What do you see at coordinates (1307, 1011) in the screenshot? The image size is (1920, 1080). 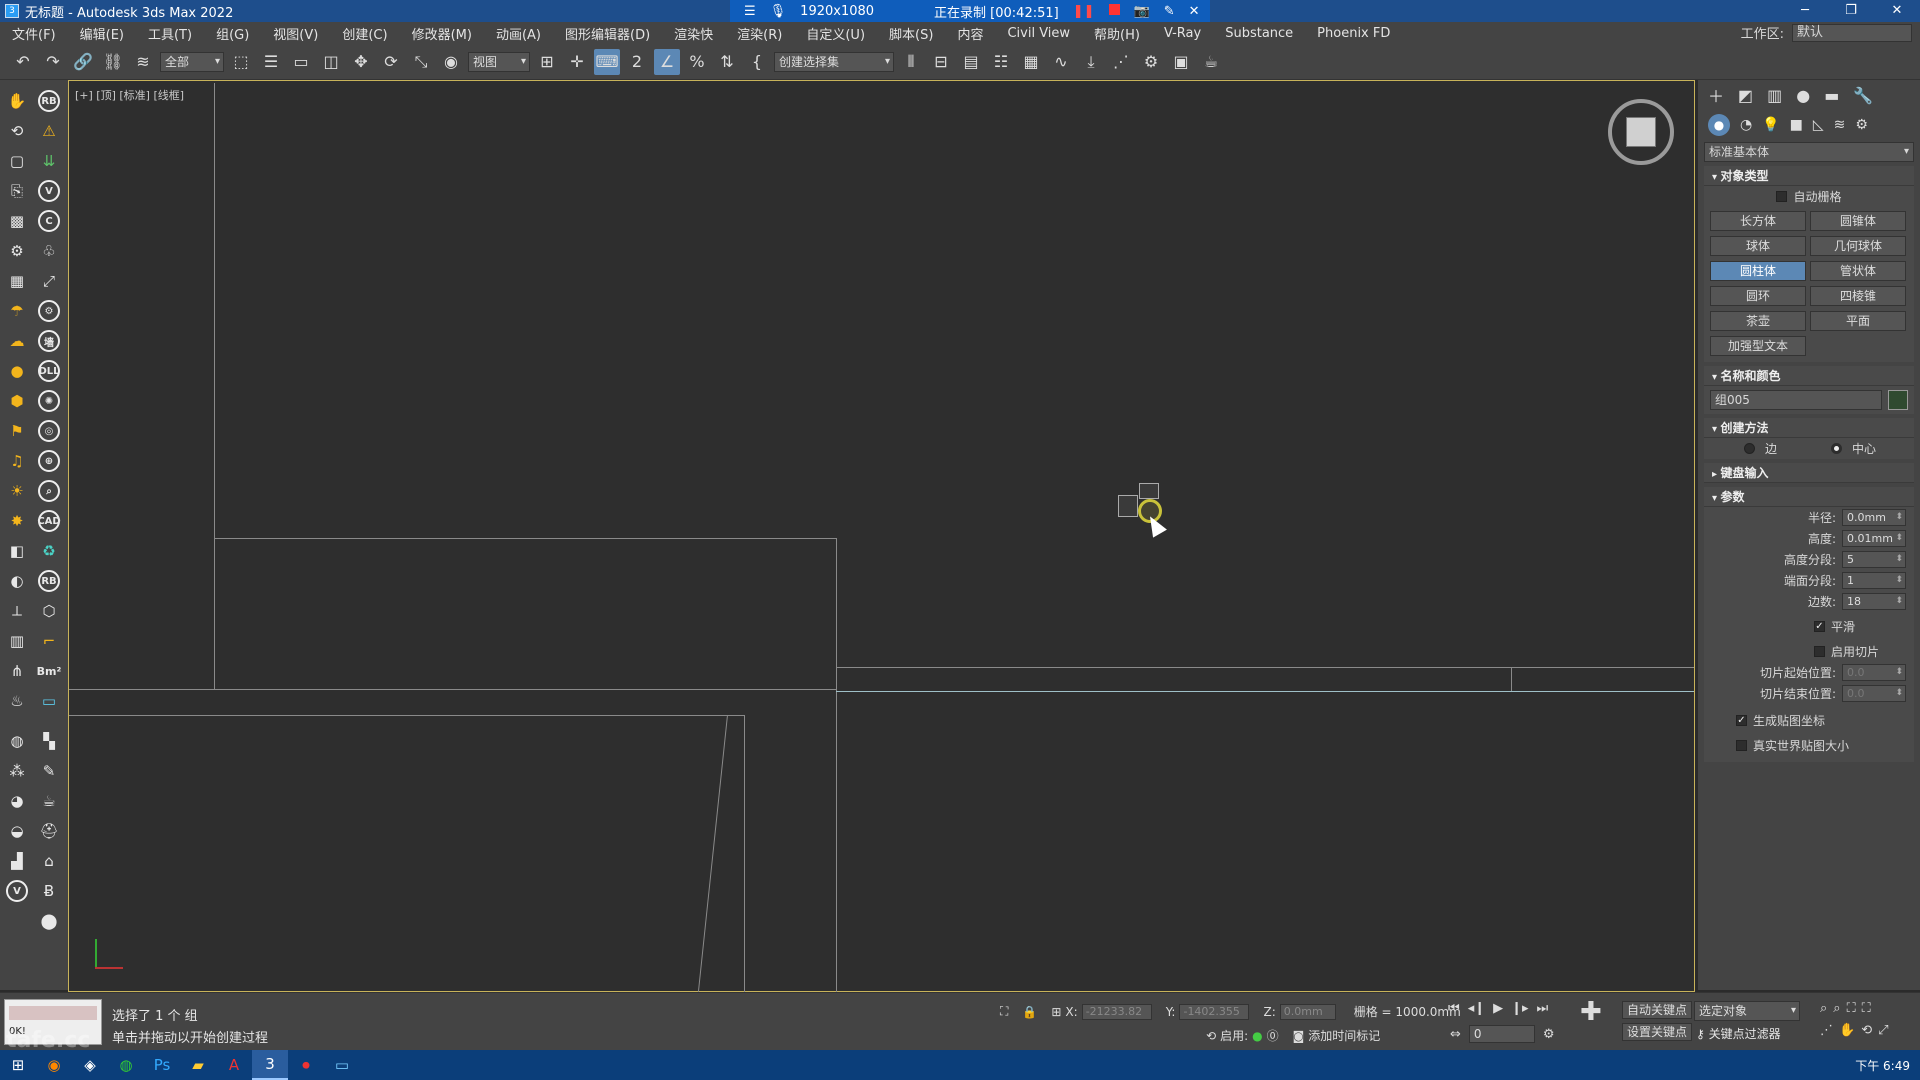 I see `z-coordinate: 0.0mm` at bounding box center [1307, 1011].